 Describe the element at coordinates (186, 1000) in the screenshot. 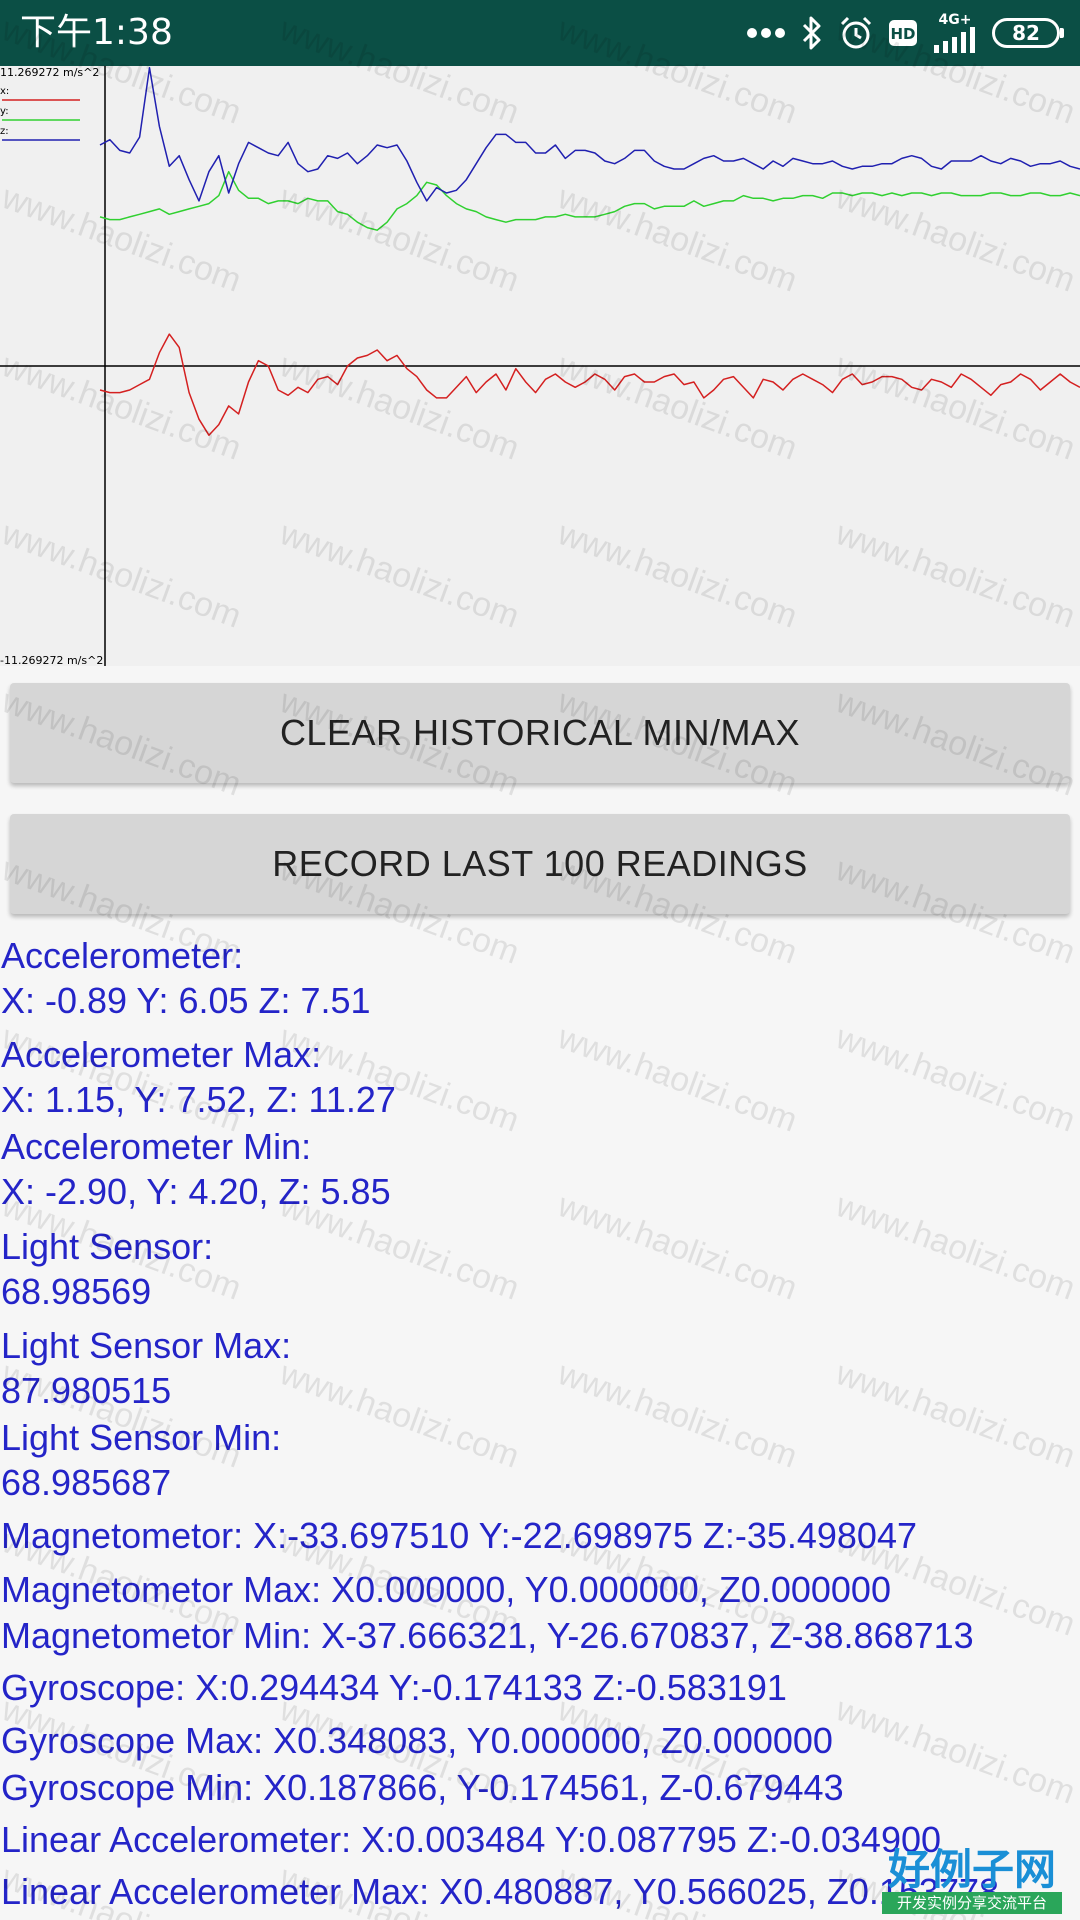

I see `accelerometer-value: X: -0.89 Y: 6.05 Z: 7.51` at that location.